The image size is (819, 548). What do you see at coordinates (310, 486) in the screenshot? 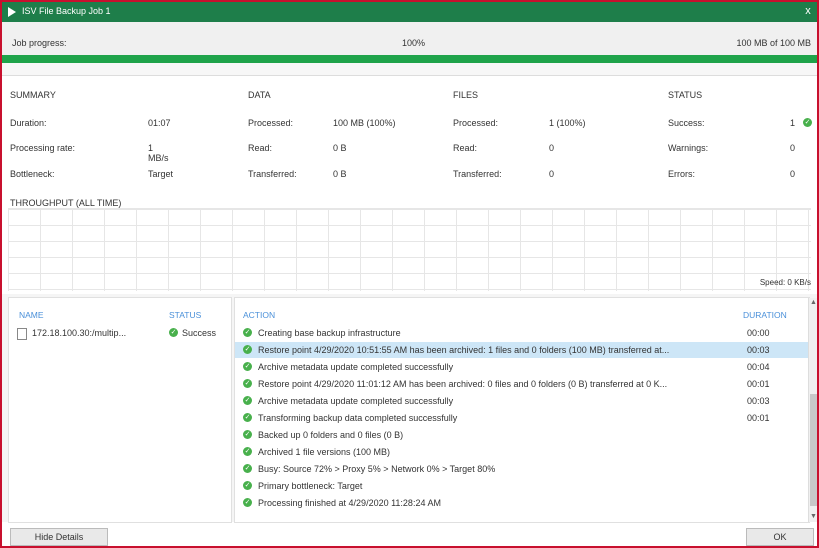
I see `log-action-text: Primary bottleneck: Target` at bounding box center [310, 486].